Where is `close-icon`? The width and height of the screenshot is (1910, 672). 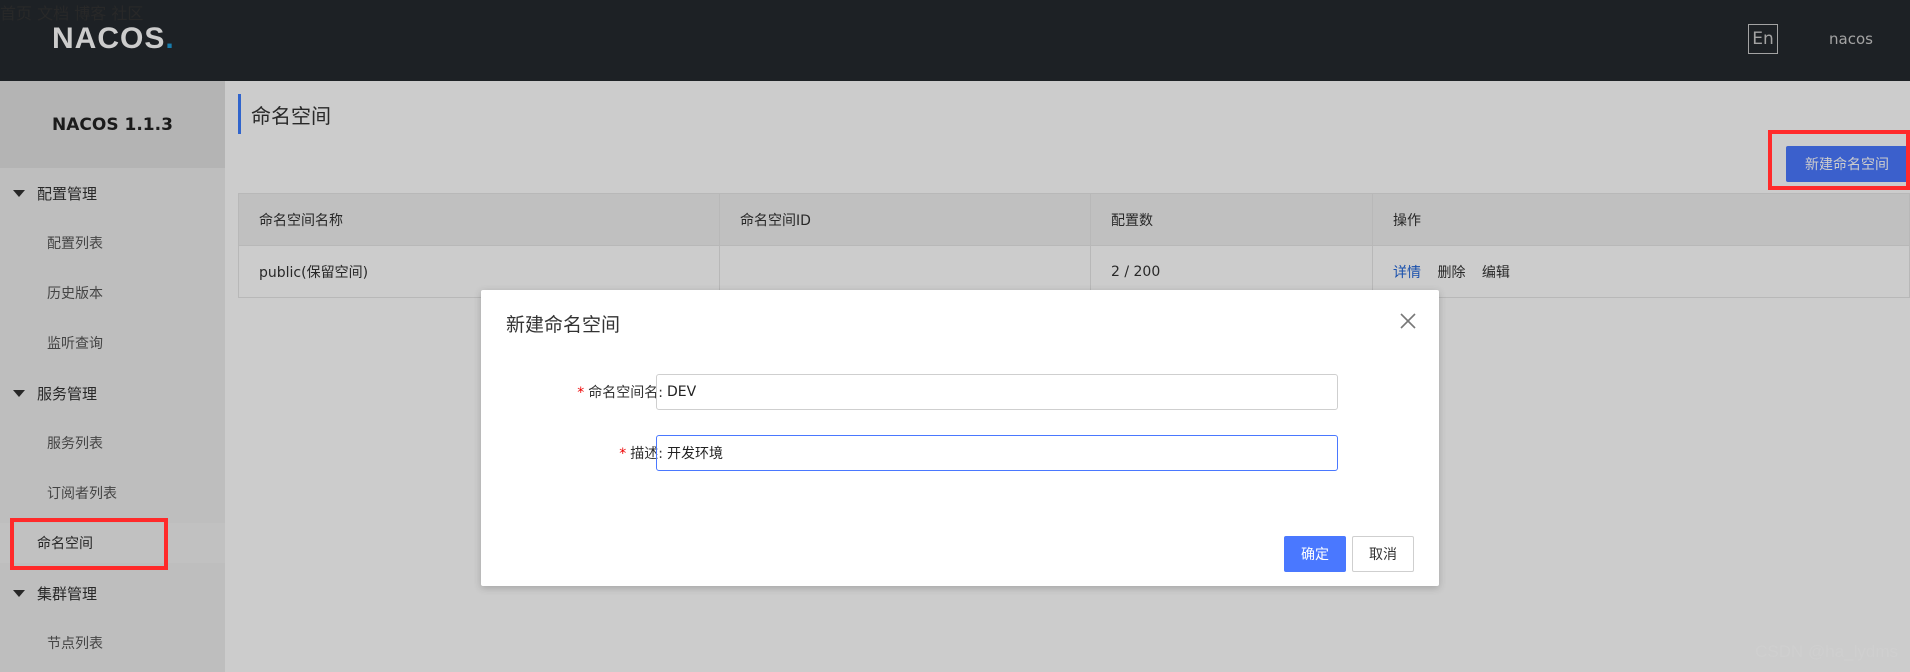
close-icon is located at coordinates (1408, 321).